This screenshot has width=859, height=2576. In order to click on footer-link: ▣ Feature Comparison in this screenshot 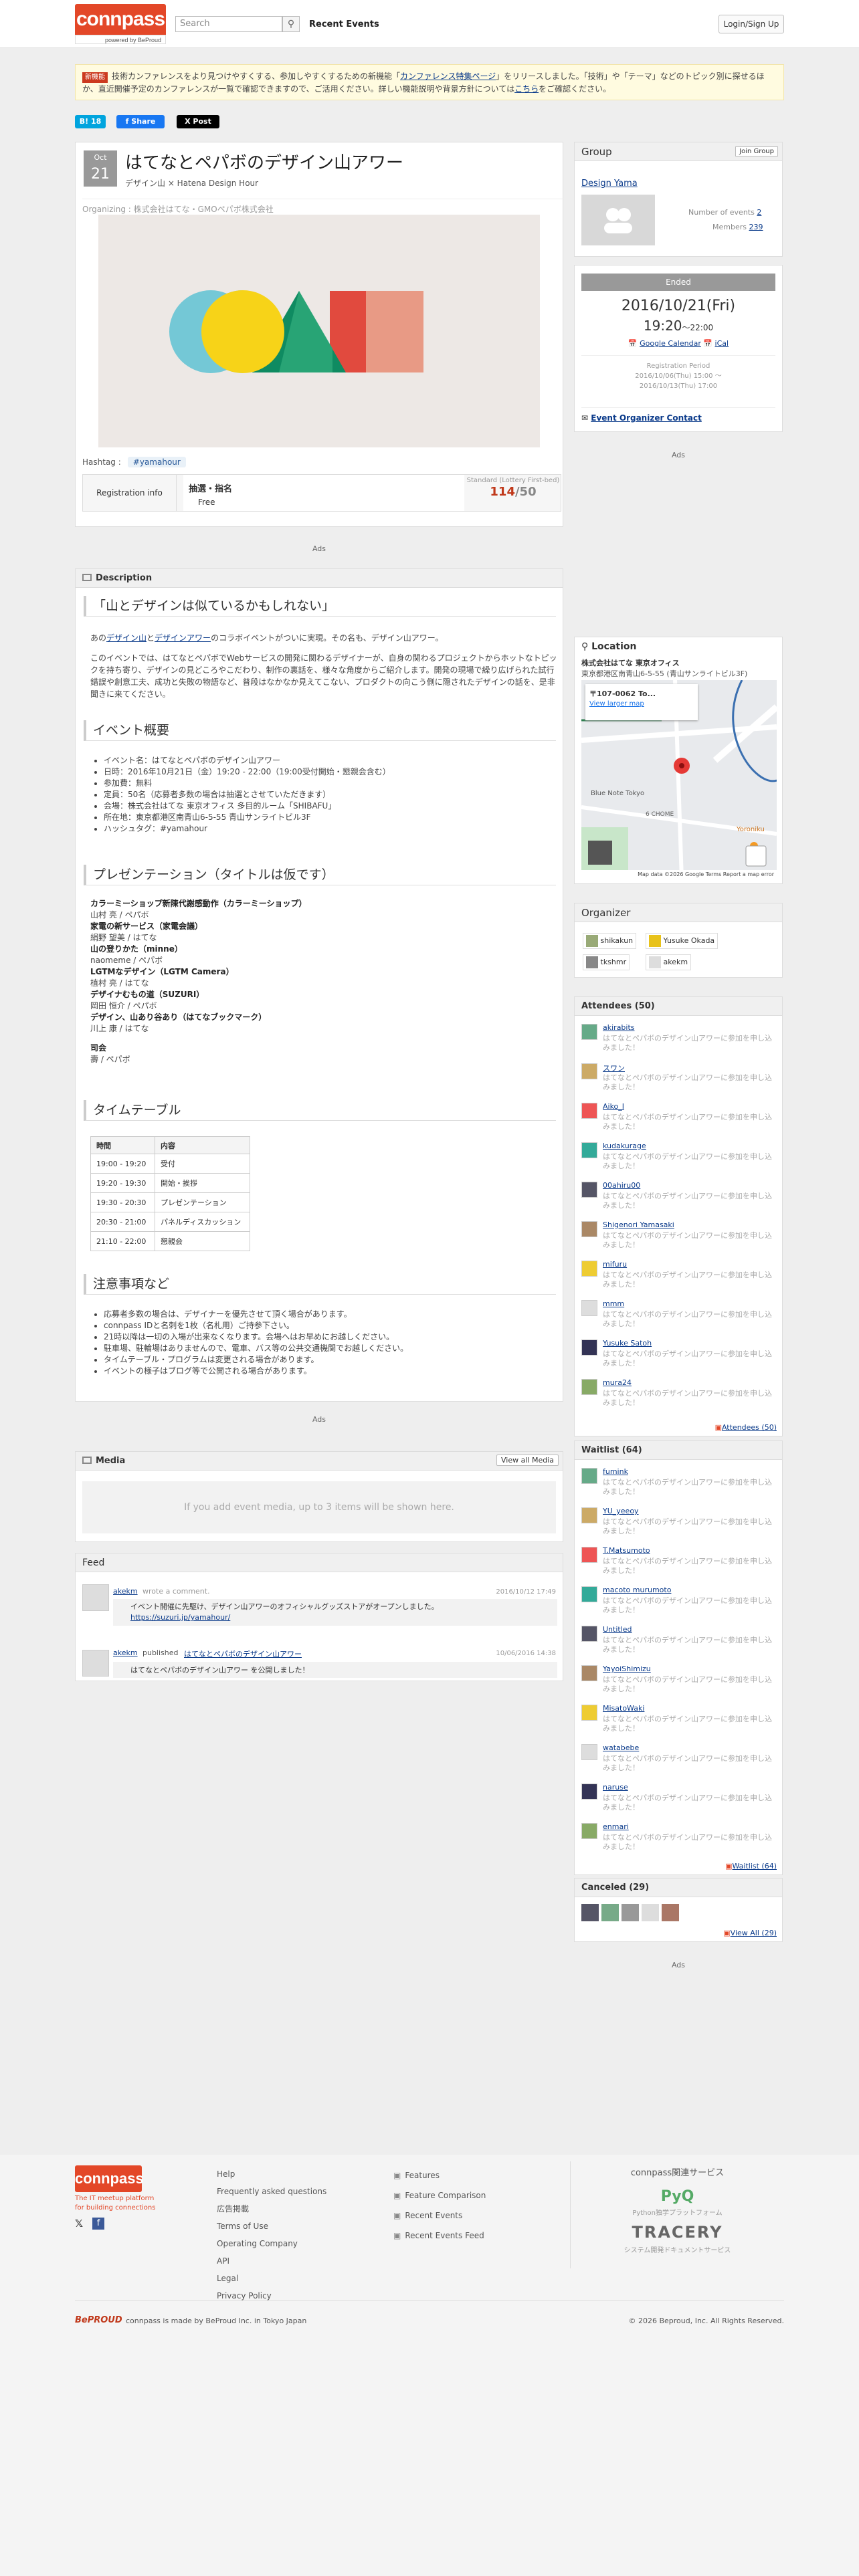, I will do `click(439, 2195)`.